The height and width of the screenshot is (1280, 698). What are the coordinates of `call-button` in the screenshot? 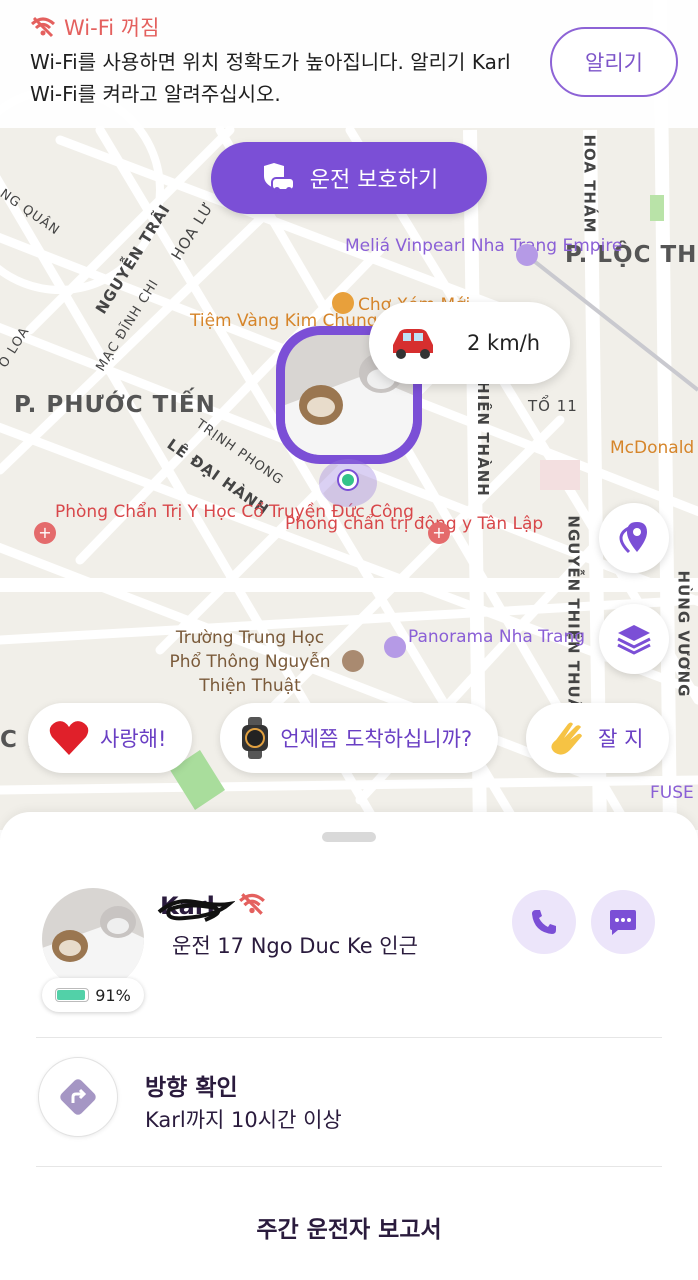 It's located at (544, 922).